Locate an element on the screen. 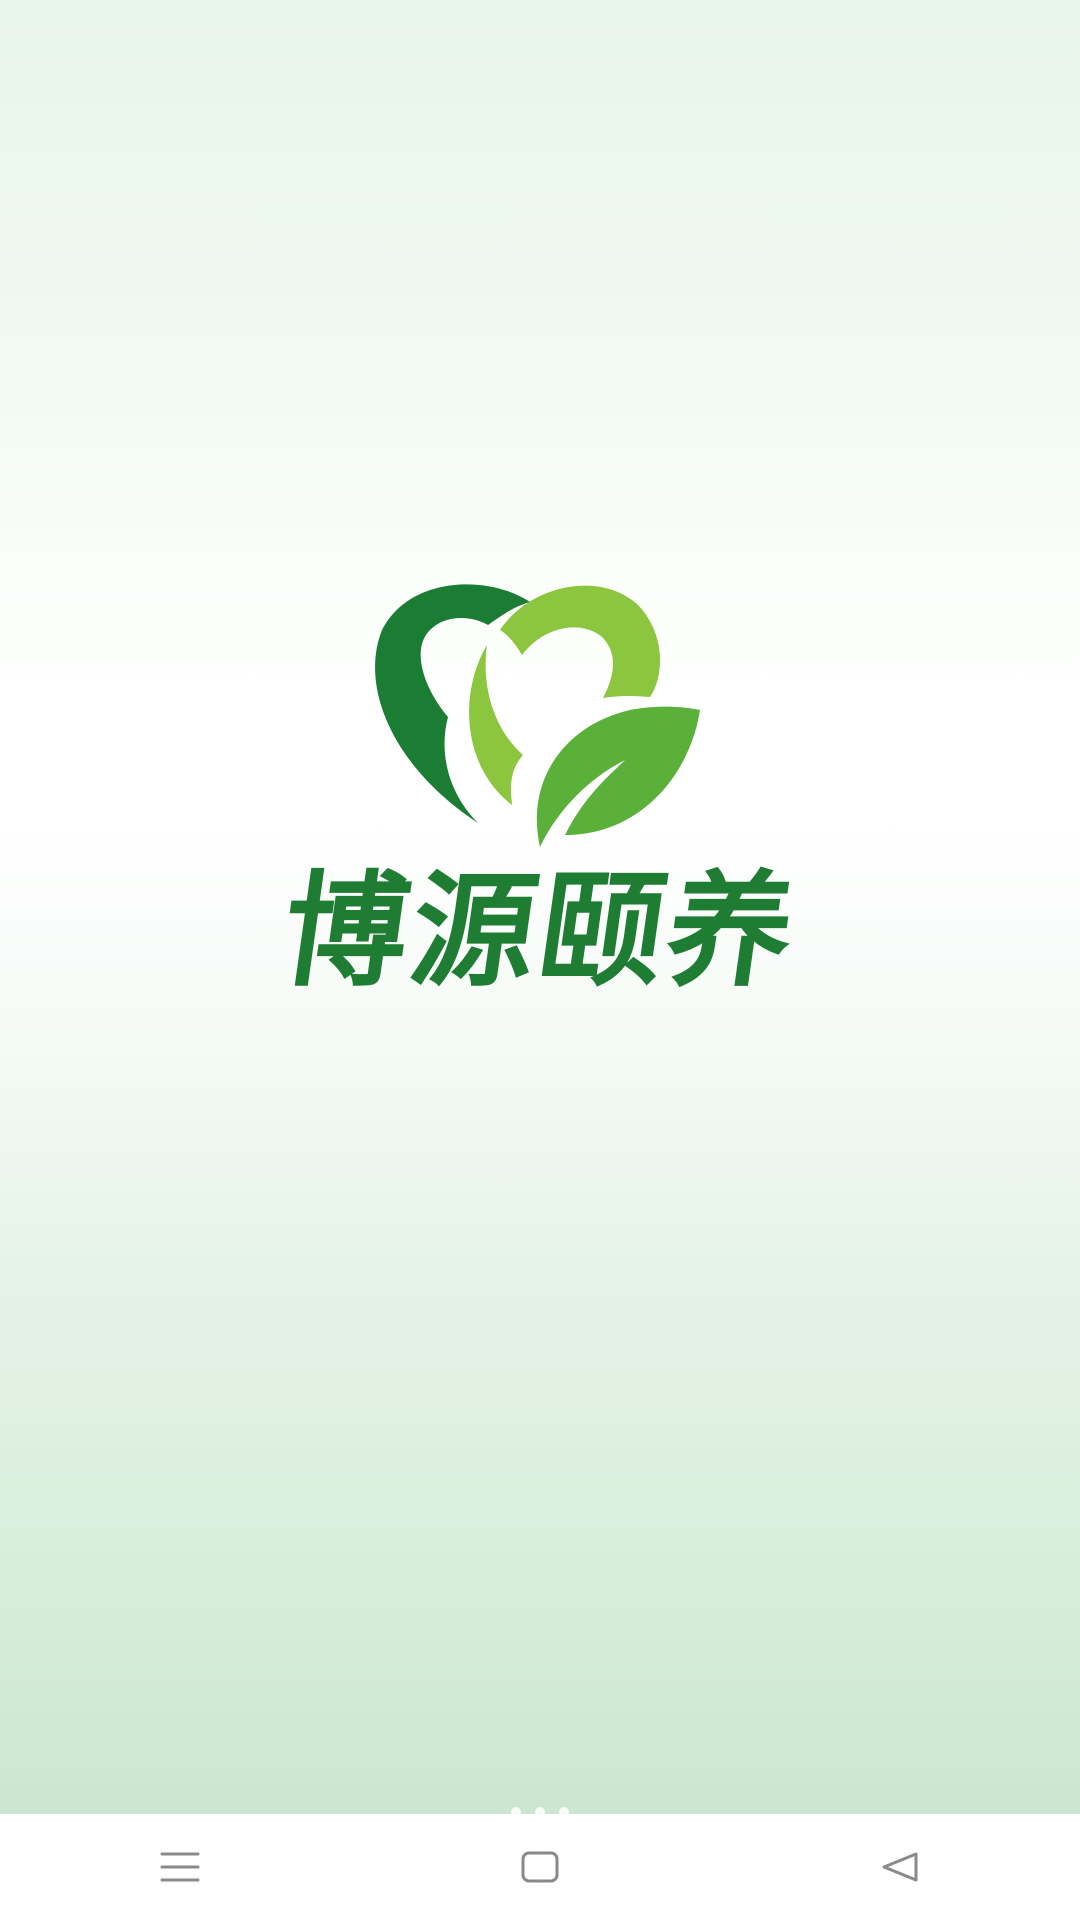 The width and height of the screenshot is (1080, 1920). menu-button is located at coordinates (180, 1867).